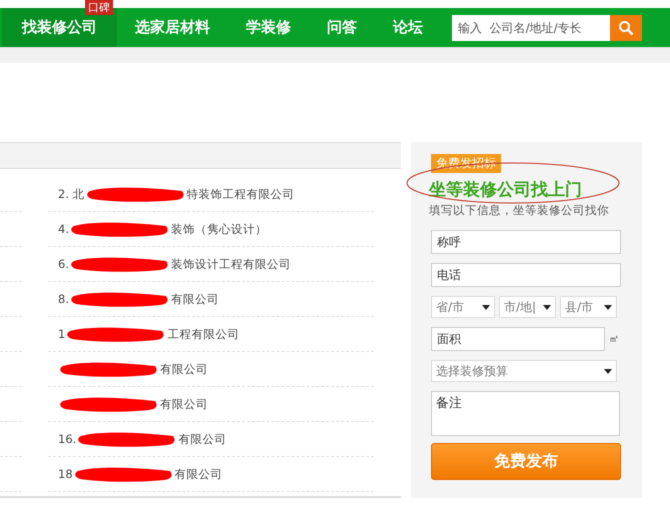  Describe the element at coordinates (65, 474) in the screenshot. I see `company-number: 18` at that location.